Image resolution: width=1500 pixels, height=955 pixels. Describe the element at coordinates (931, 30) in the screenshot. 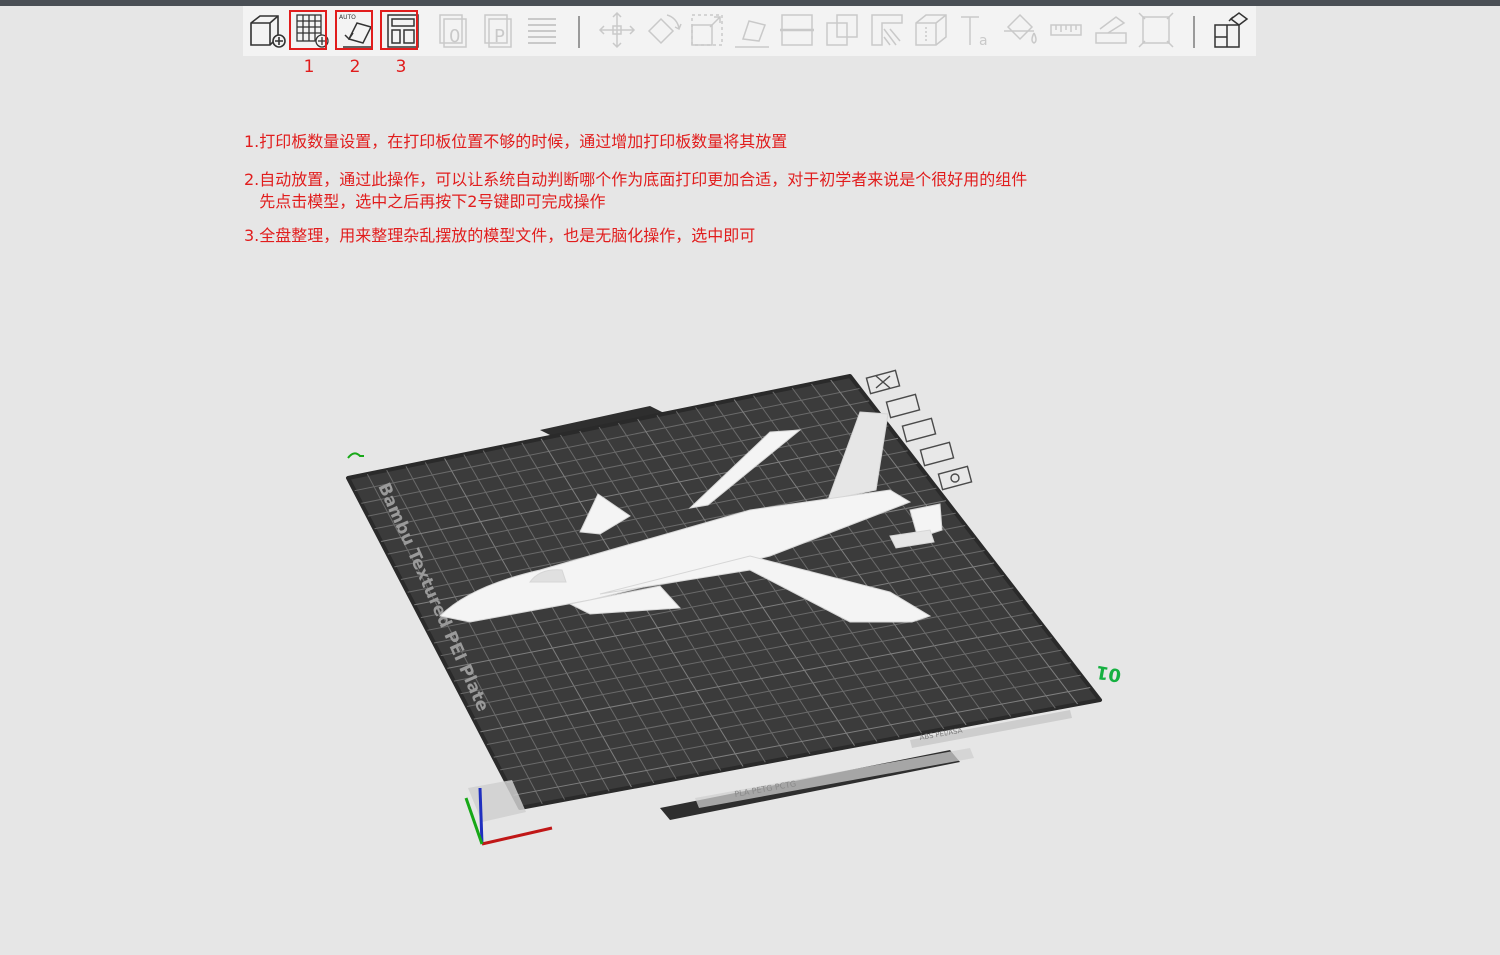

I see `seam-paint-icon` at that location.